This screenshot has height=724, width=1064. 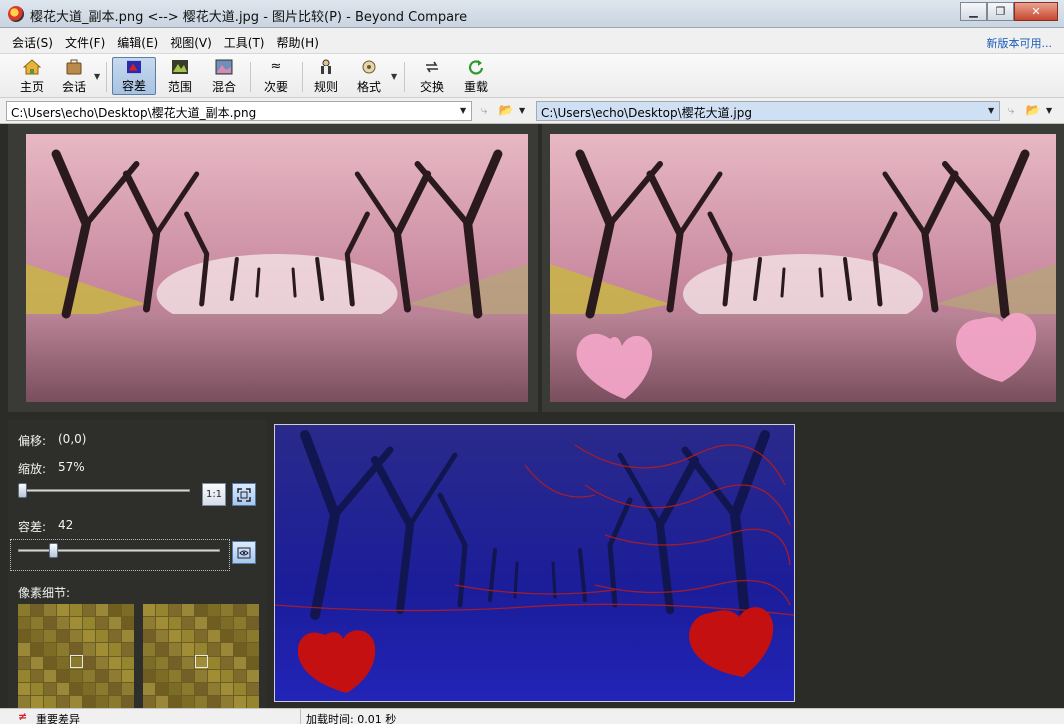 What do you see at coordinates (244, 42) in the screenshot?
I see `menu-tools: 工具(T)` at bounding box center [244, 42].